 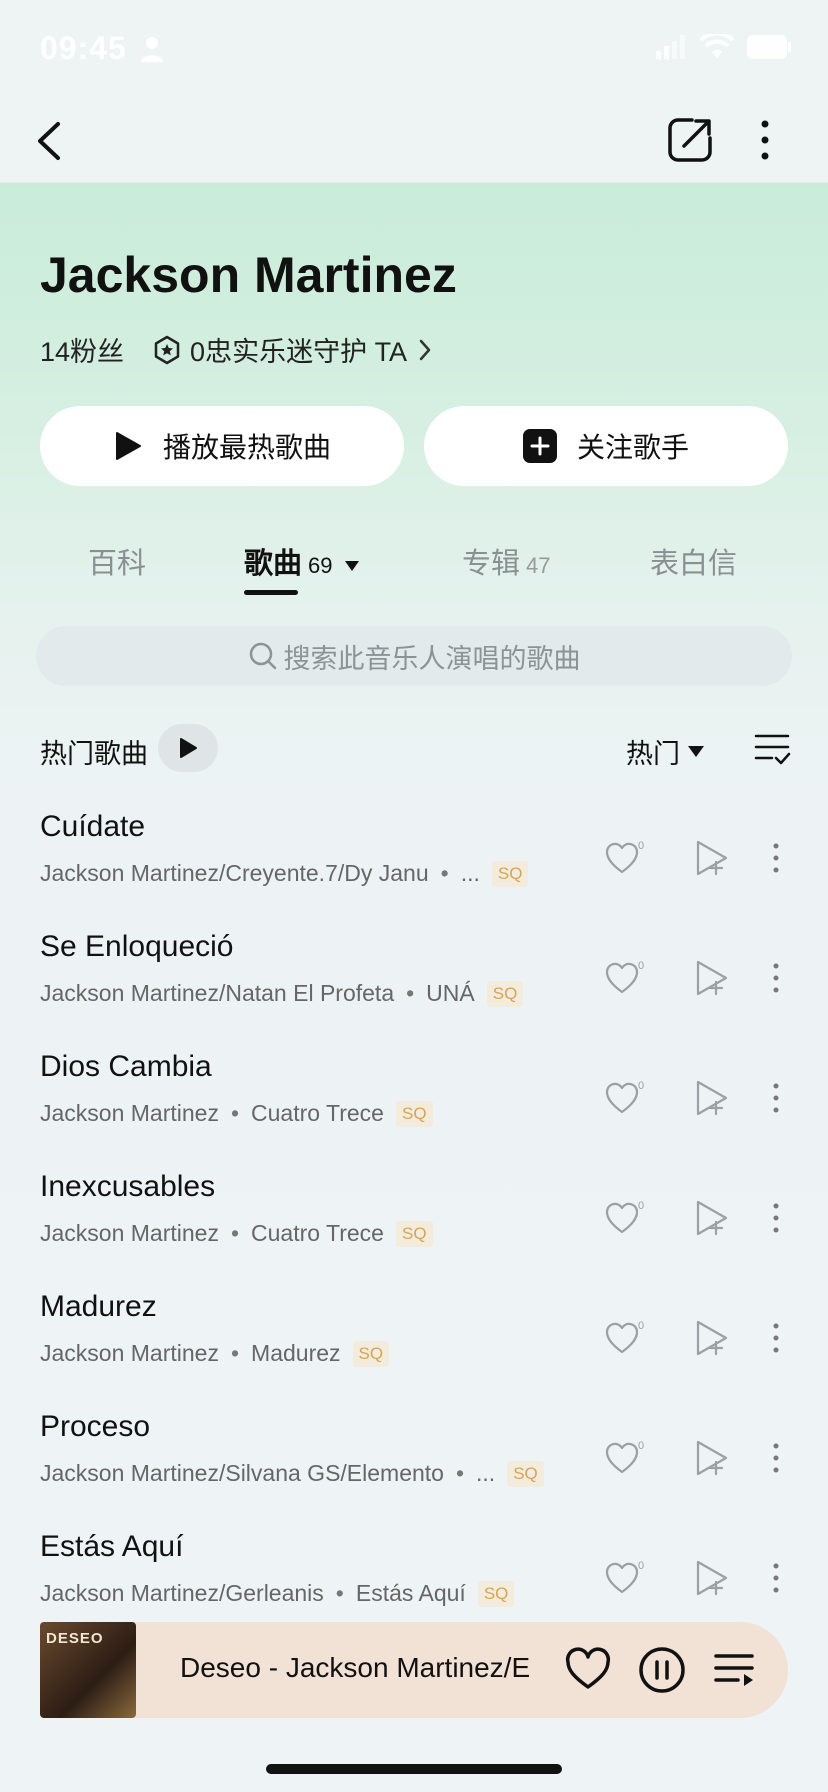 I want to click on share-icon, so click(x=690, y=140).